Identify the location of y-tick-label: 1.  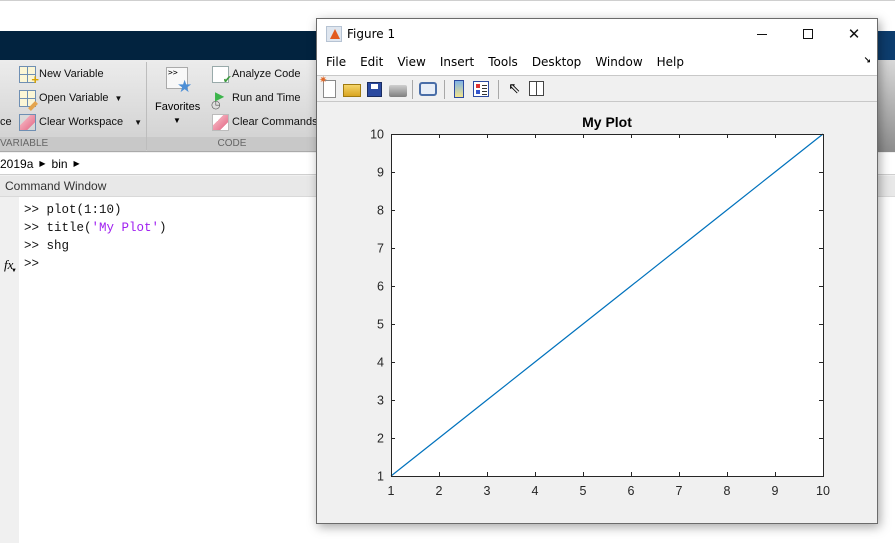
(380, 477).